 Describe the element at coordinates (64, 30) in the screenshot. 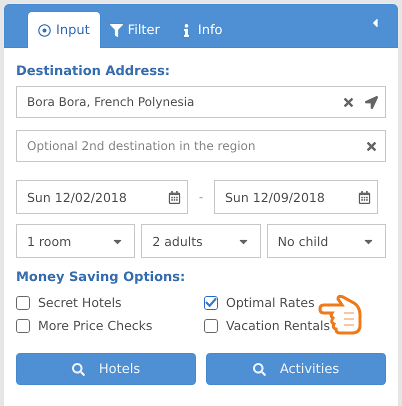

I see `tab: Input` at that location.